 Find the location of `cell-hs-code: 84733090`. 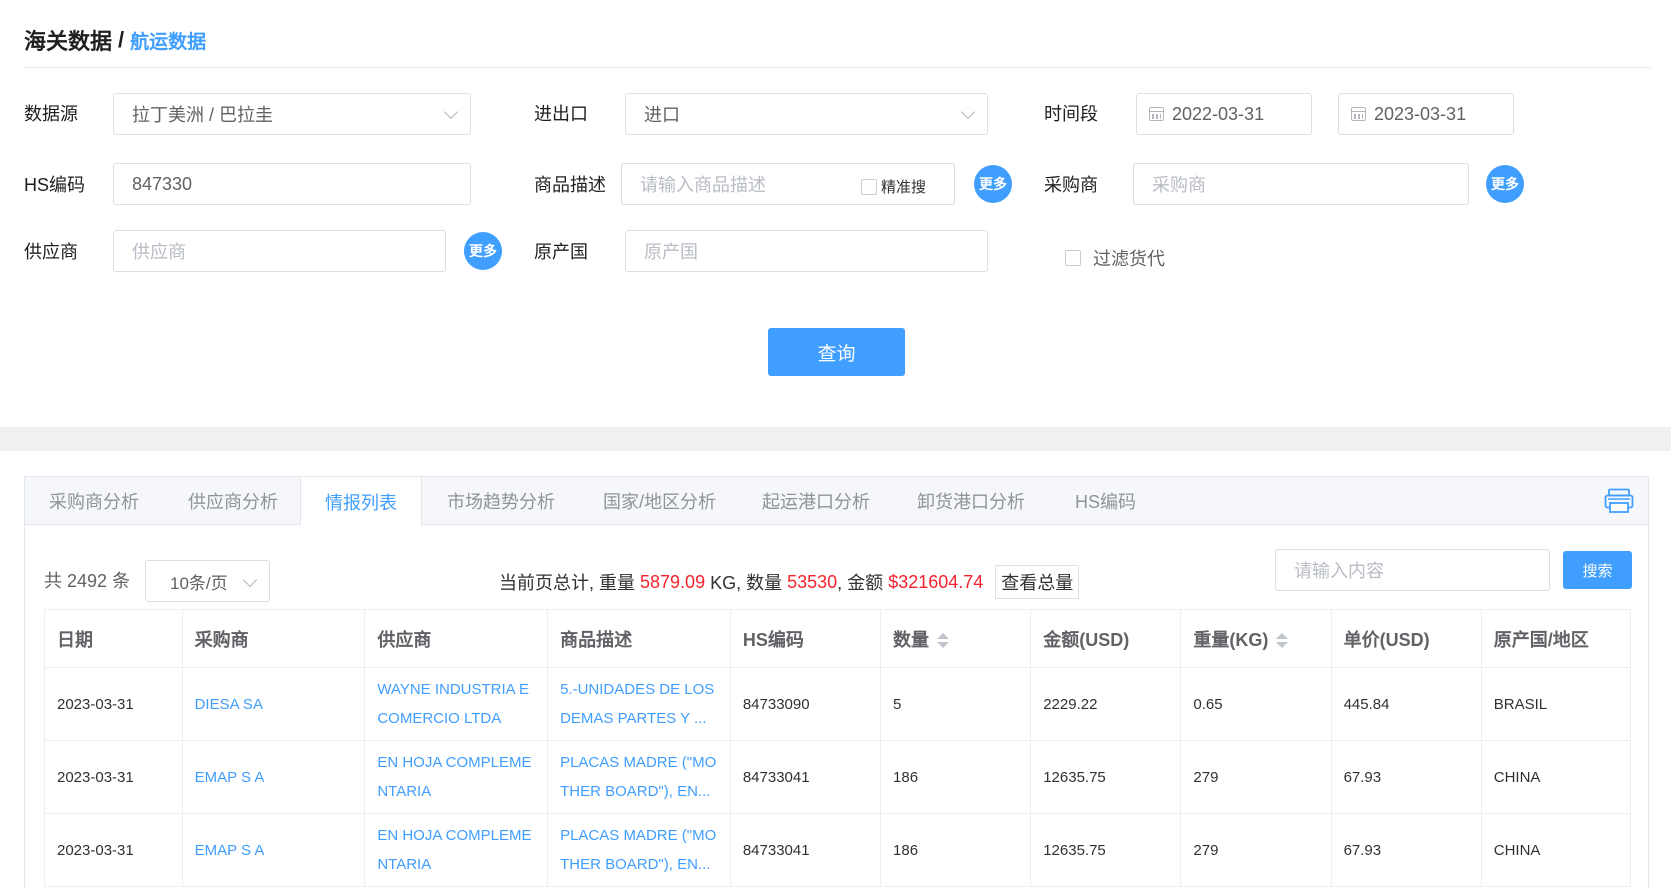

cell-hs-code: 84733090 is located at coordinates (805, 704).